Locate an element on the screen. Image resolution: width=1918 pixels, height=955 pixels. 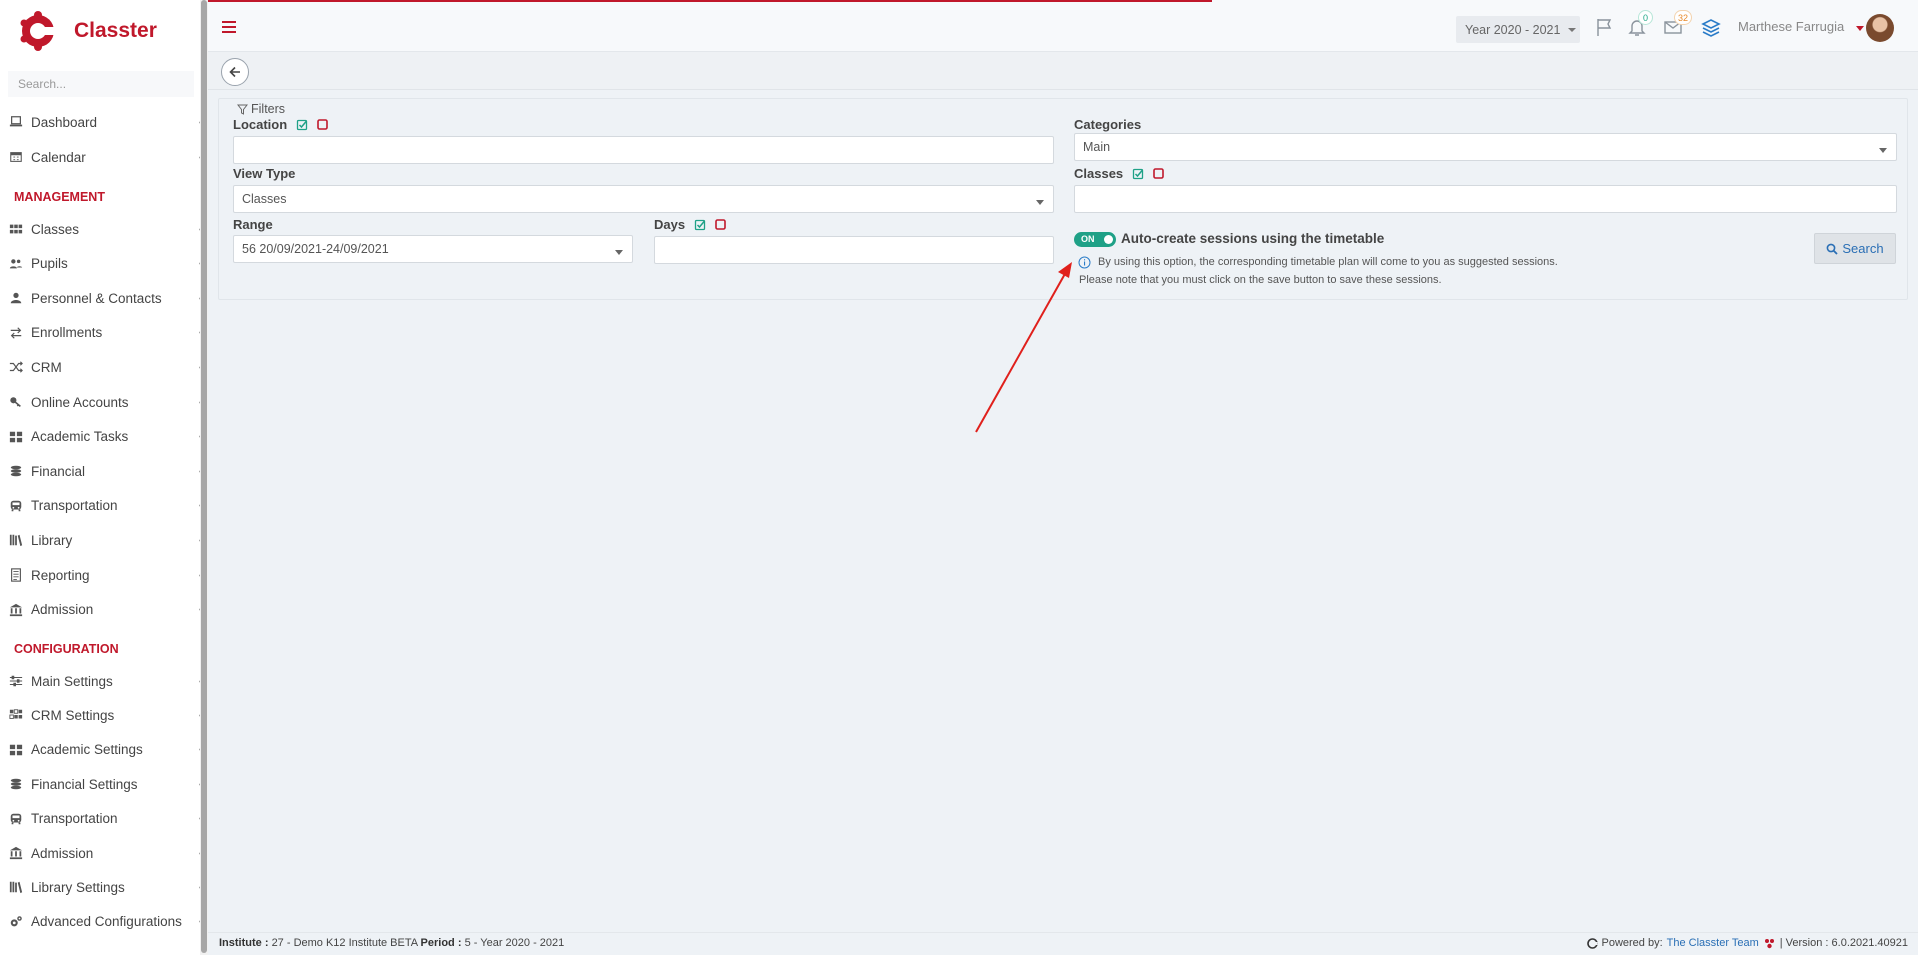
sidebar-item-label: Advanced Configurations is located at coordinates (106, 922).